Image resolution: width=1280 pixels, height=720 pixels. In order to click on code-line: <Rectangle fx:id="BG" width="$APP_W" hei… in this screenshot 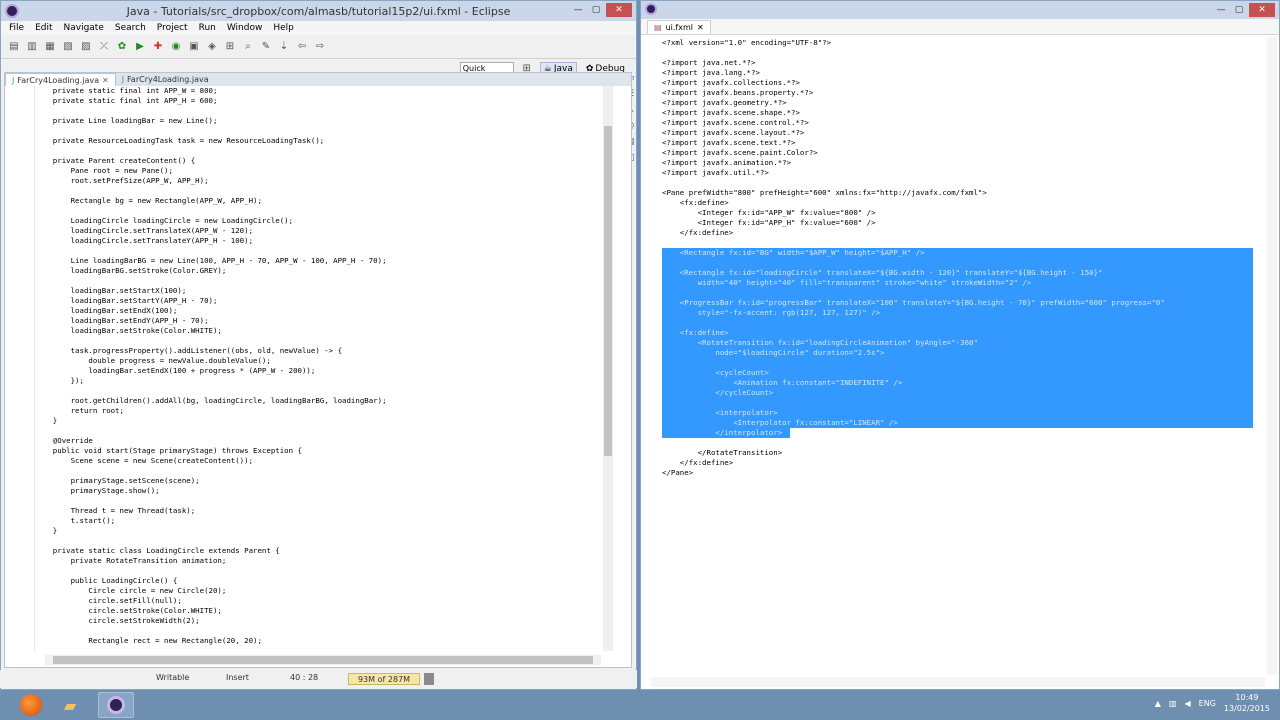, I will do `click(960, 253)`.